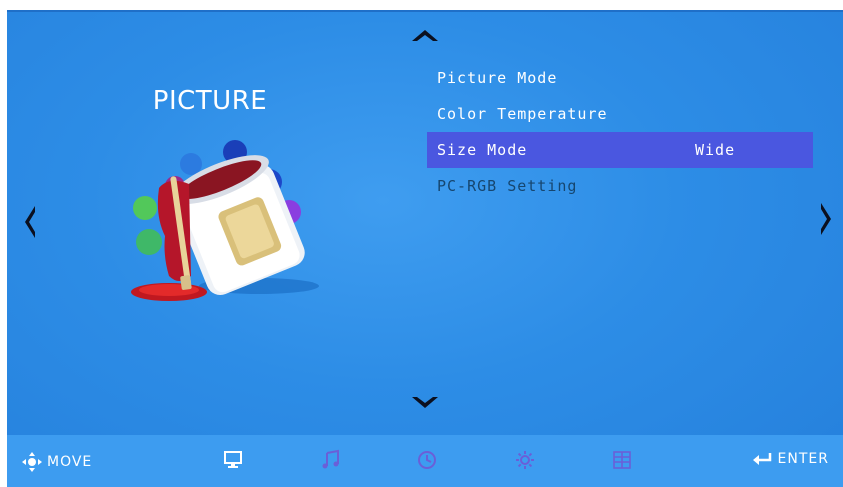 The width and height of the screenshot is (843, 487). I want to click on clock-icon, so click(427, 460).